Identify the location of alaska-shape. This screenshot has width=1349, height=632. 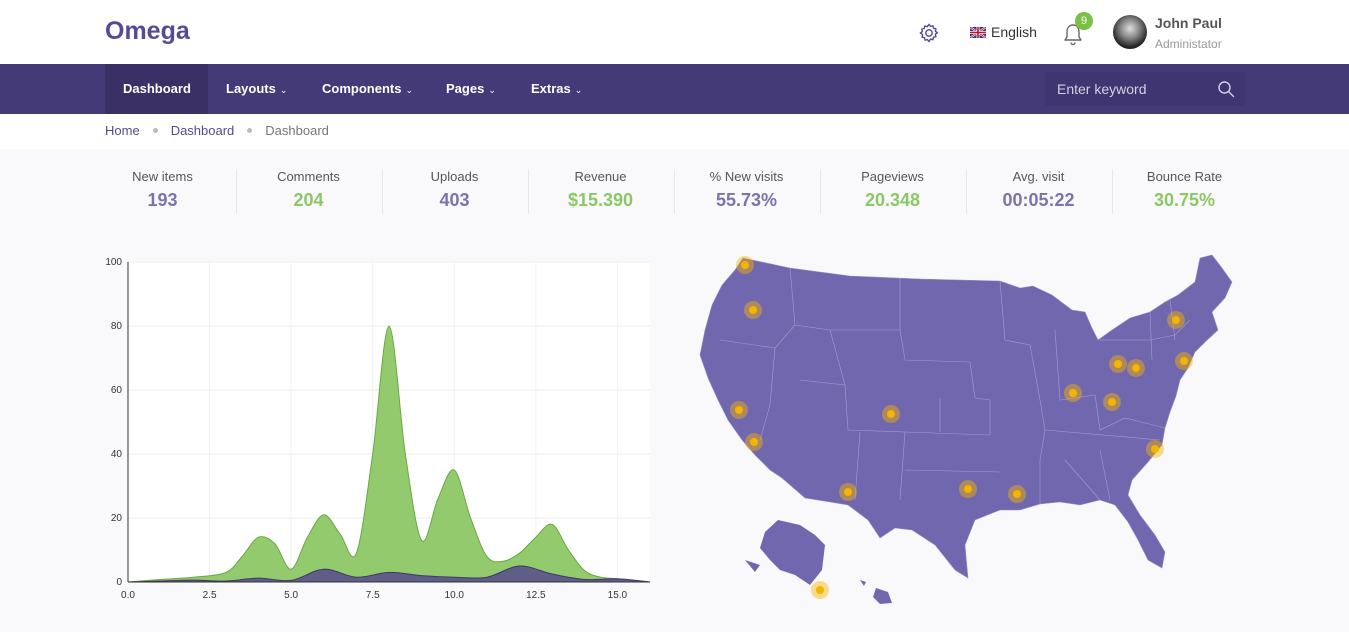
(785, 552).